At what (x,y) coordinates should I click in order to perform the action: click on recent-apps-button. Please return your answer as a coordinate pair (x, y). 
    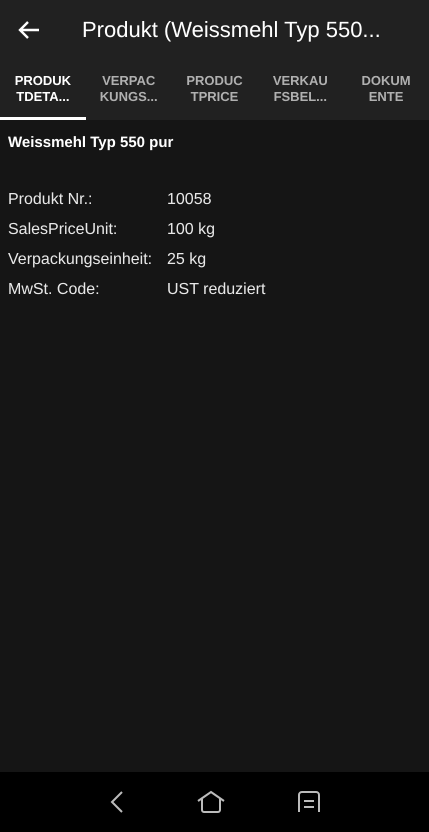
    Looking at the image, I should click on (308, 802).